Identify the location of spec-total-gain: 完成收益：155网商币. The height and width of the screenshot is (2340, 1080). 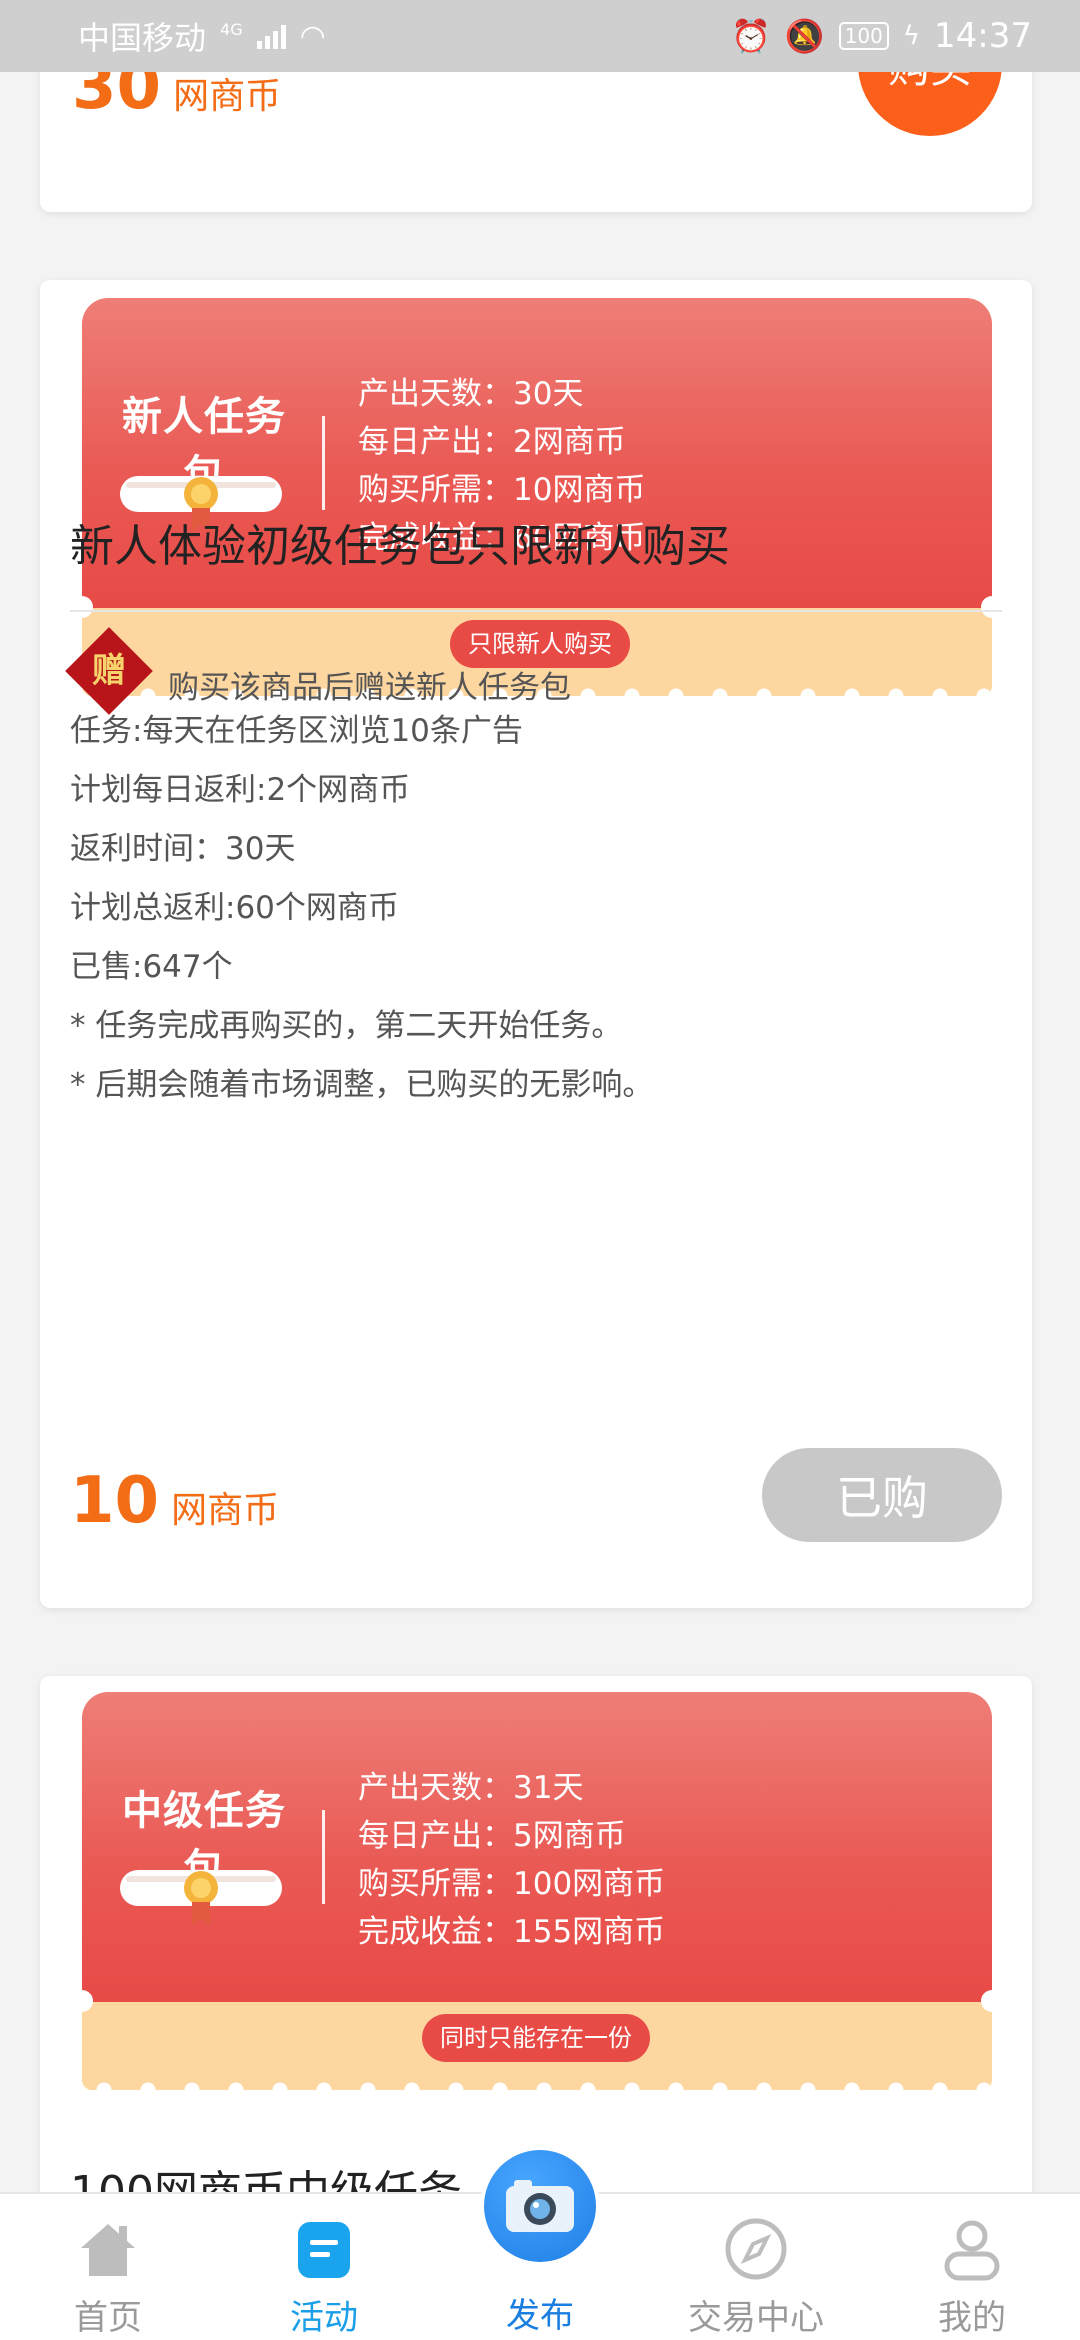
(512, 1932).